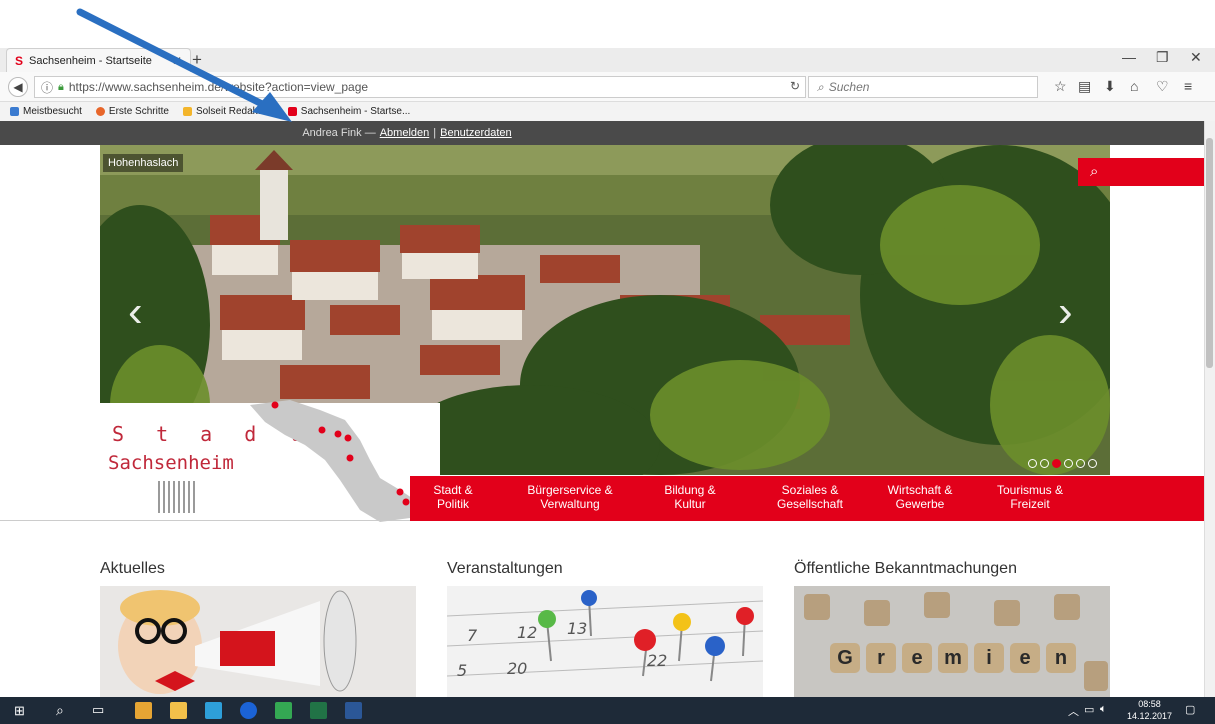  What do you see at coordinates (1060, 86) in the screenshot?
I see `bookmark-star-icon: ☆` at bounding box center [1060, 86].